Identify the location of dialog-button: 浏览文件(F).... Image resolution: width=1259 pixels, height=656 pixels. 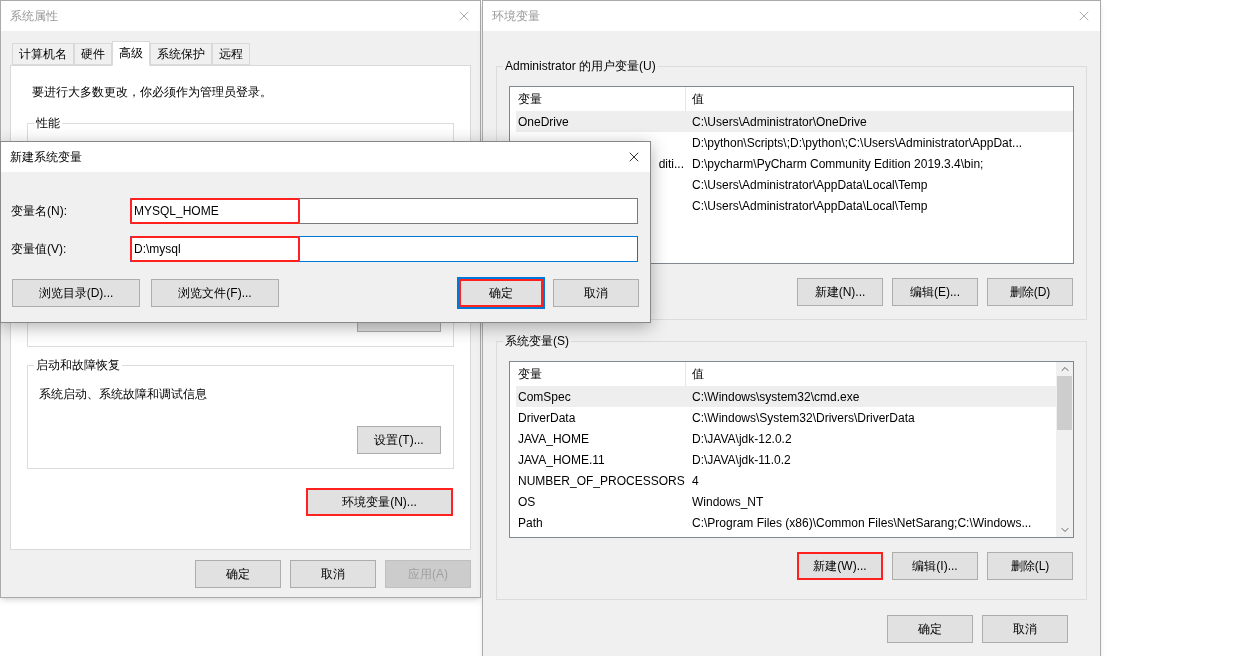
(215, 293).